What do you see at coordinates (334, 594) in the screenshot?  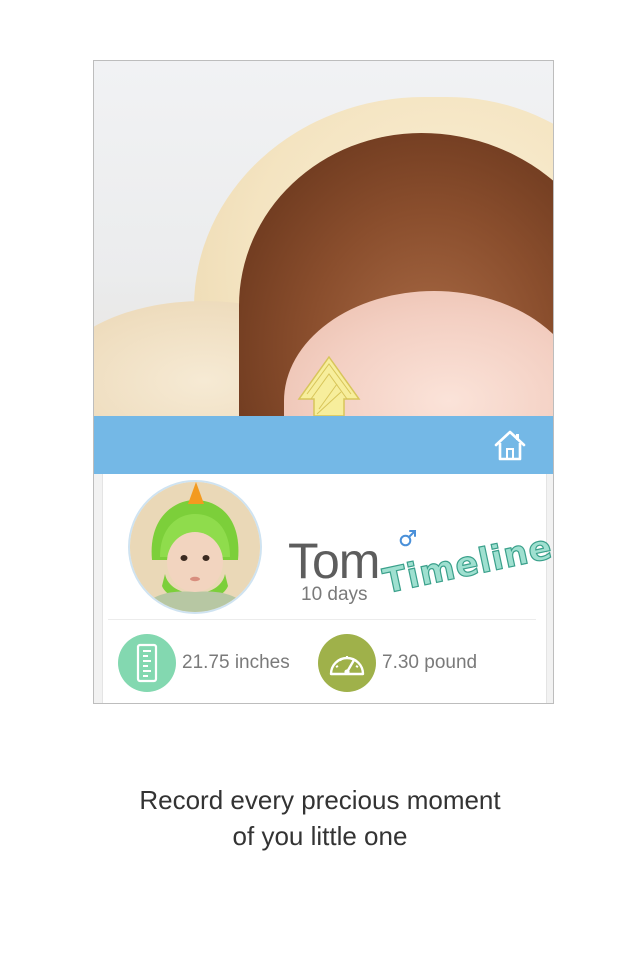 I see `baby-age: 10 days` at bounding box center [334, 594].